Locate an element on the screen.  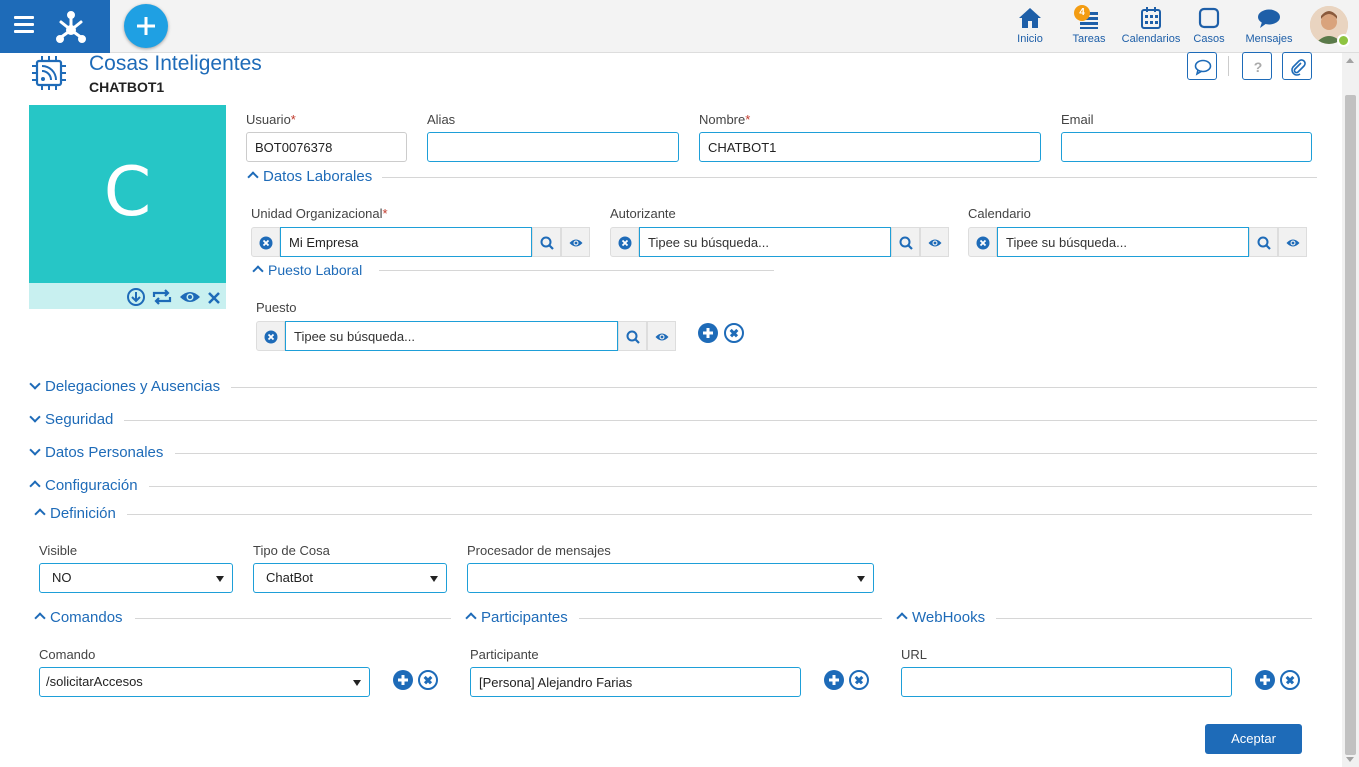
add-comando-button is located at coordinates (403, 680).